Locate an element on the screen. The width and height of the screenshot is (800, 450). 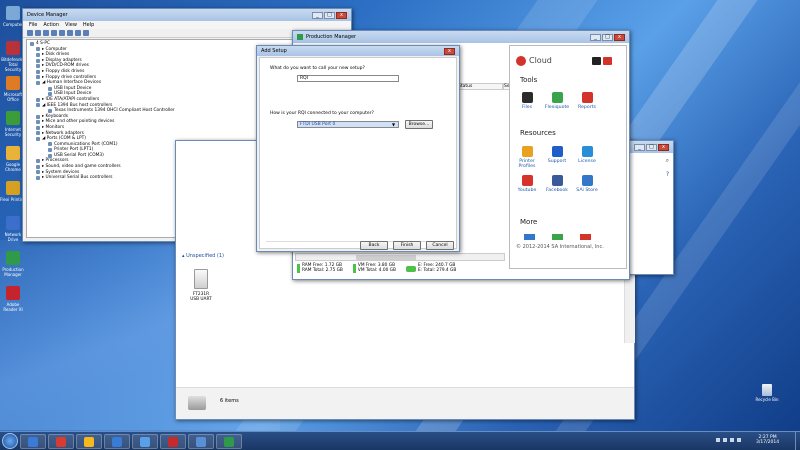
ram-total: RAM Total: 2.75 GB is located at coordinates (322, 270).